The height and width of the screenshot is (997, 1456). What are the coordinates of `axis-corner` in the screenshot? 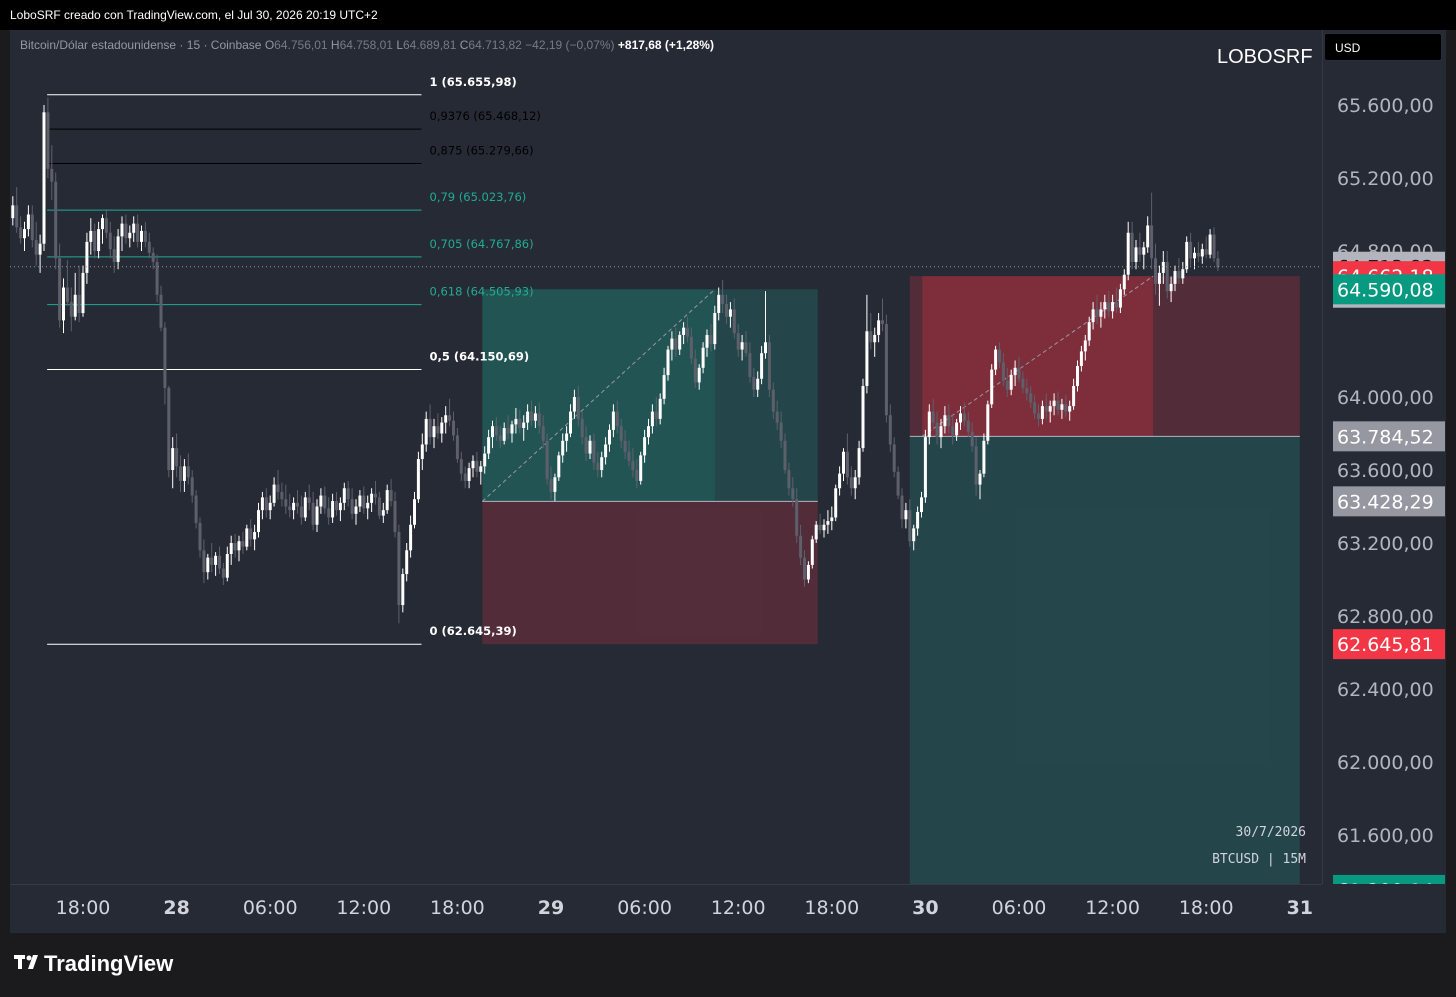 It's located at (1384, 908).